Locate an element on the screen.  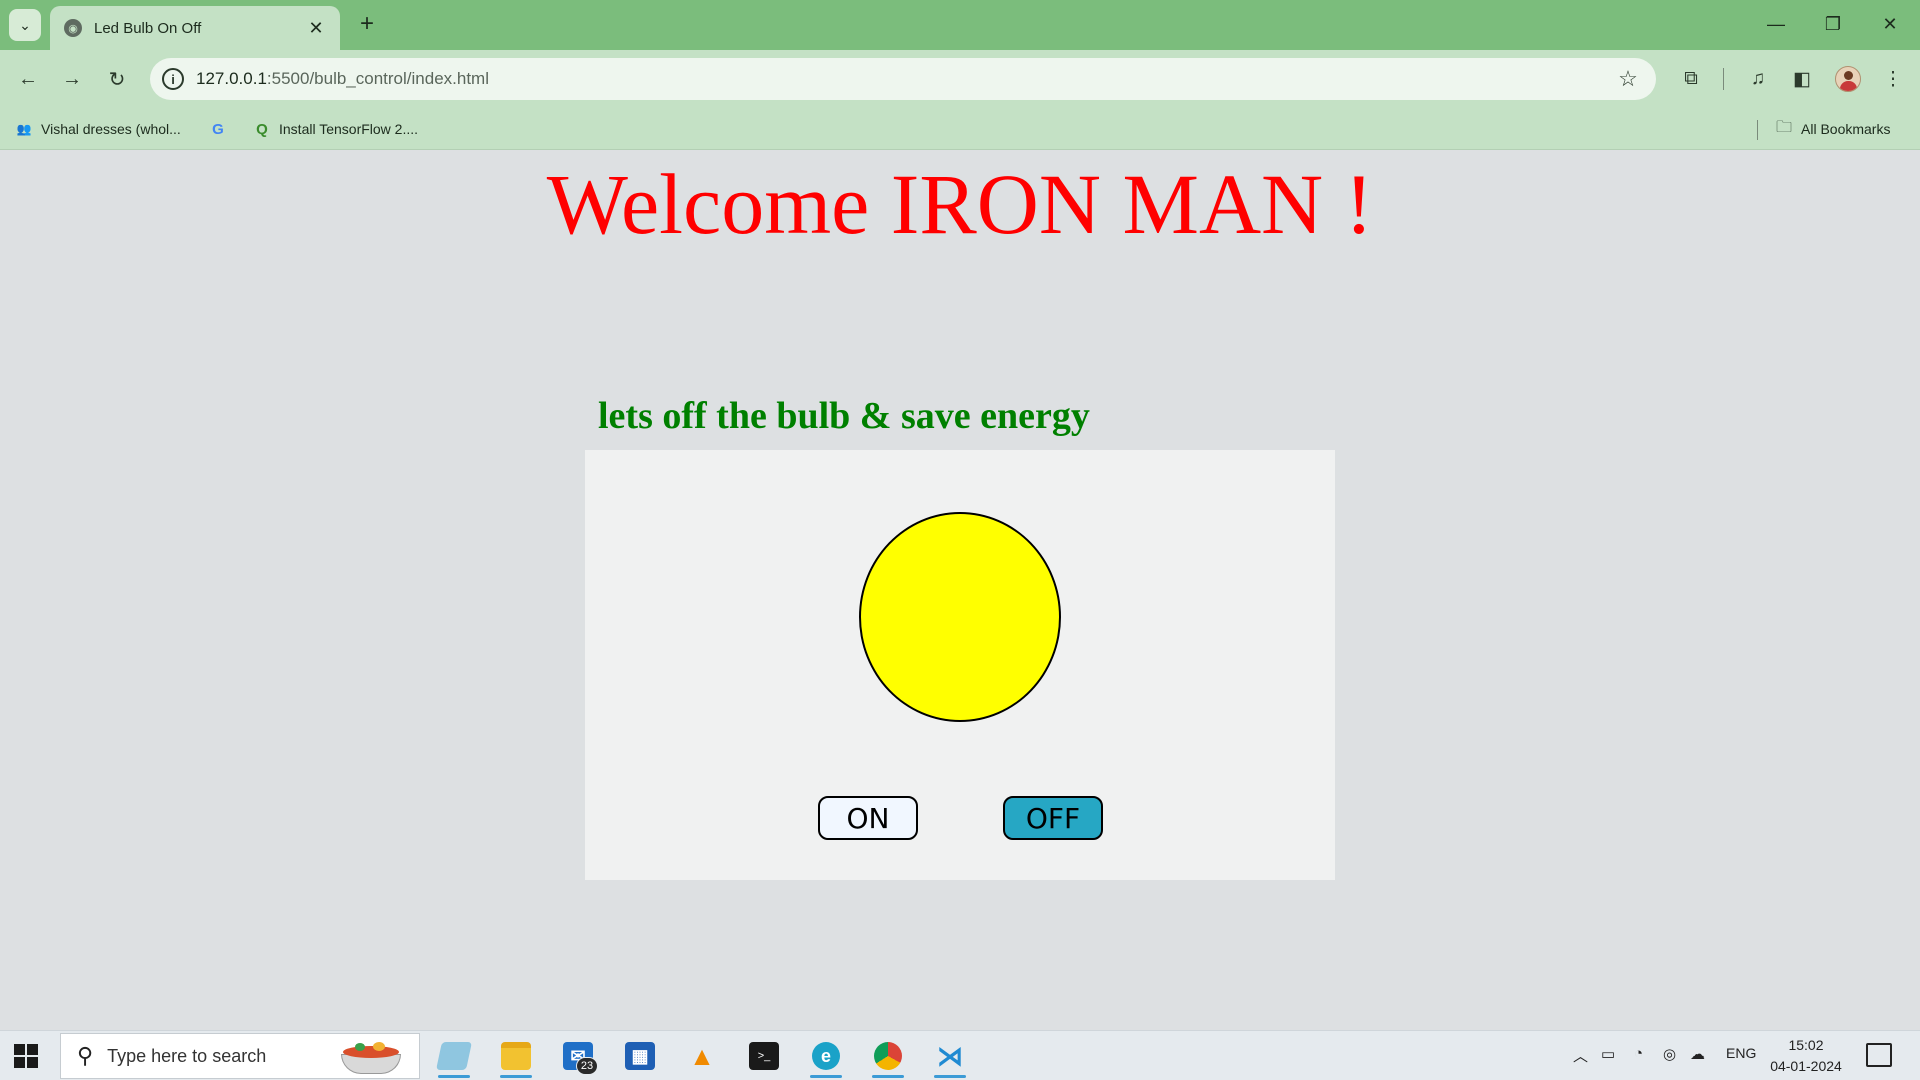
vscode-icon: ⋊ is located at coordinates (950, 1055).